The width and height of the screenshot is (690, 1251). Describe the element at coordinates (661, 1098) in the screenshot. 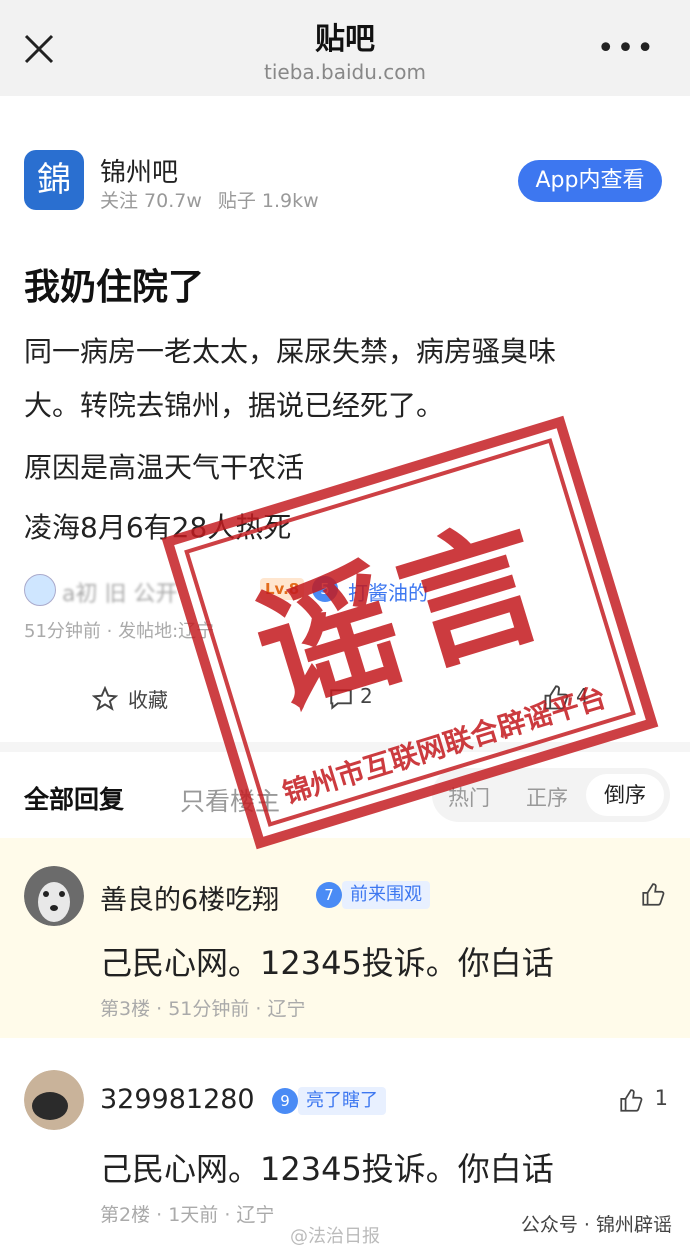

I see `like-count: 1` at that location.